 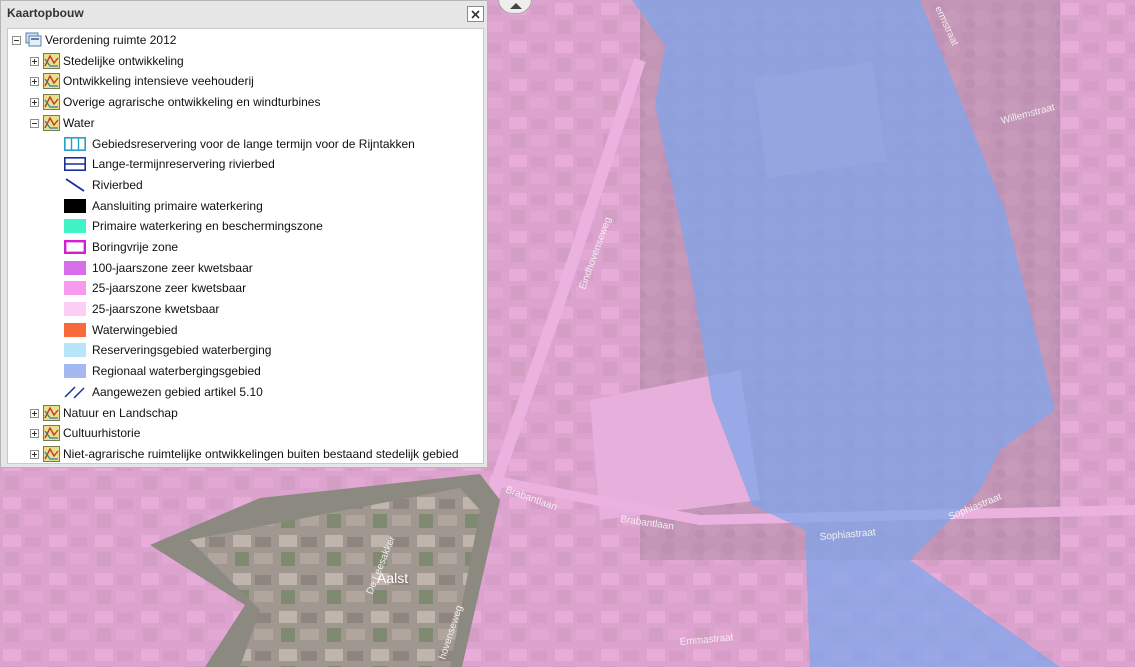 What do you see at coordinates (182, 350) in the screenshot?
I see `tree-item-label: Reserveringsgebied waterberging` at bounding box center [182, 350].